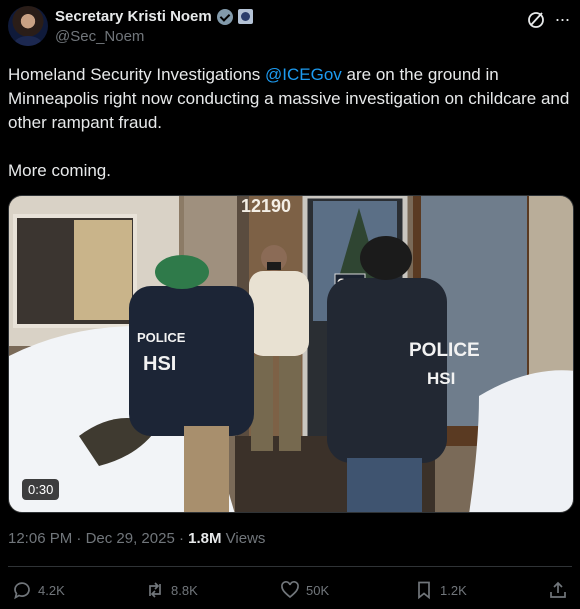 Image resolution: width=580 pixels, height=609 pixels. I want to click on grok-icon, so click(536, 20).